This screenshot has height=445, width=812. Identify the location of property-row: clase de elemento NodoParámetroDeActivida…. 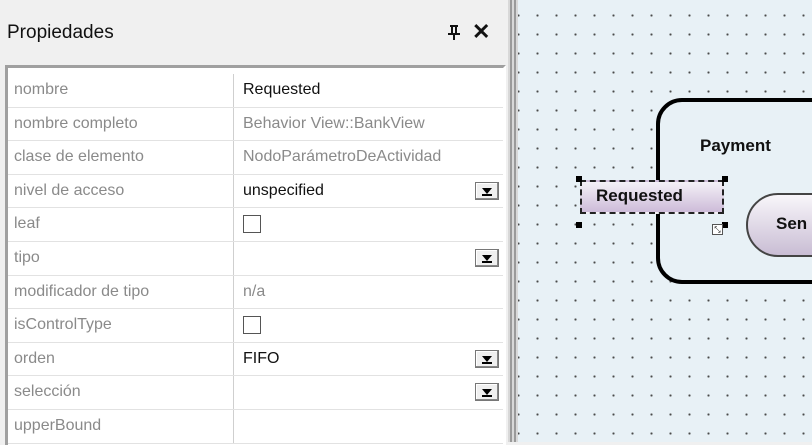
(255, 158).